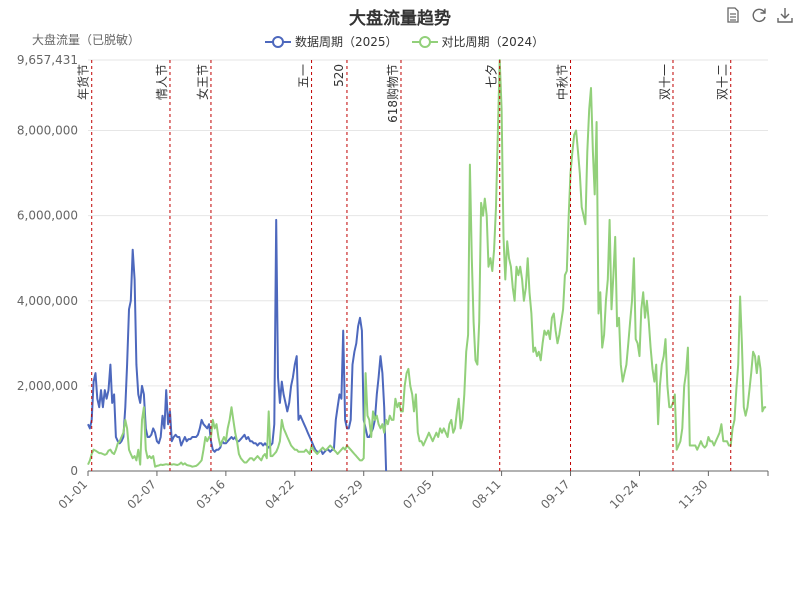  What do you see at coordinates (74, 471) in the screenshot?
I see `y-tick-label: 0` at bounding box center [74, 471].